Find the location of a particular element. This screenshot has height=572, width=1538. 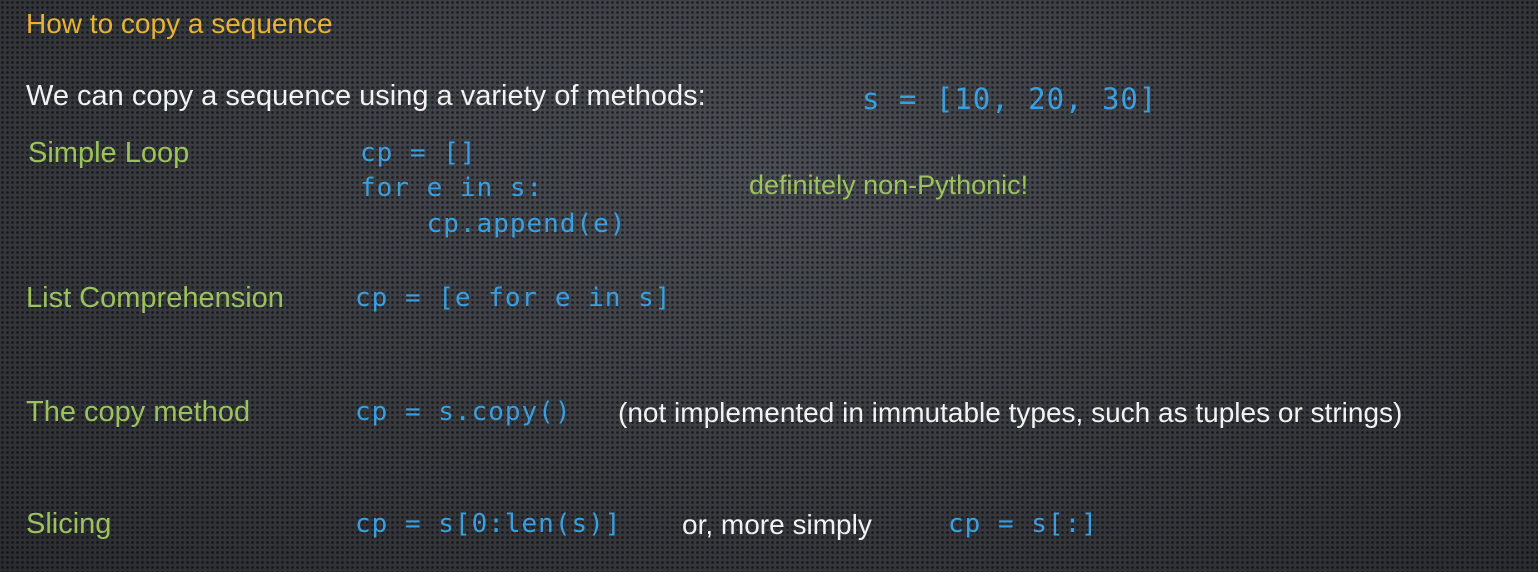

list-comprehension-label: List Comprehension is located at coordinates (155, 298).